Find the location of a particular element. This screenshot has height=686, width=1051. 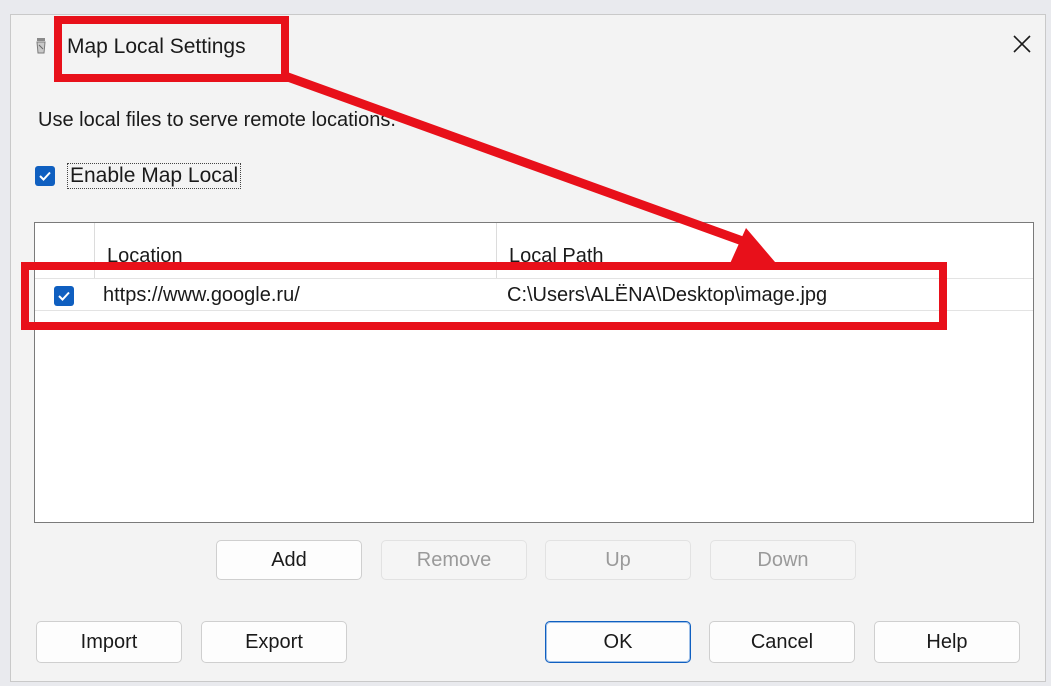

charles-jar-icon is located at coordinates (41, 46).